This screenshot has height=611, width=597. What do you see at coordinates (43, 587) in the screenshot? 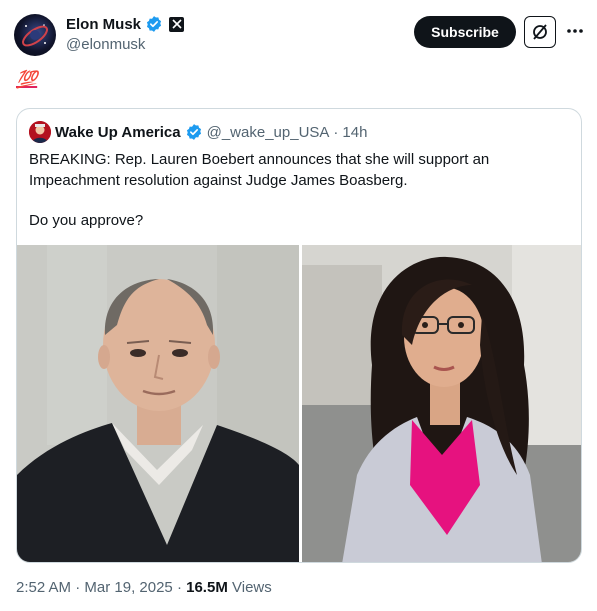
I see `tweet-time: 2:52 AM` at bounding box center [43, 587].